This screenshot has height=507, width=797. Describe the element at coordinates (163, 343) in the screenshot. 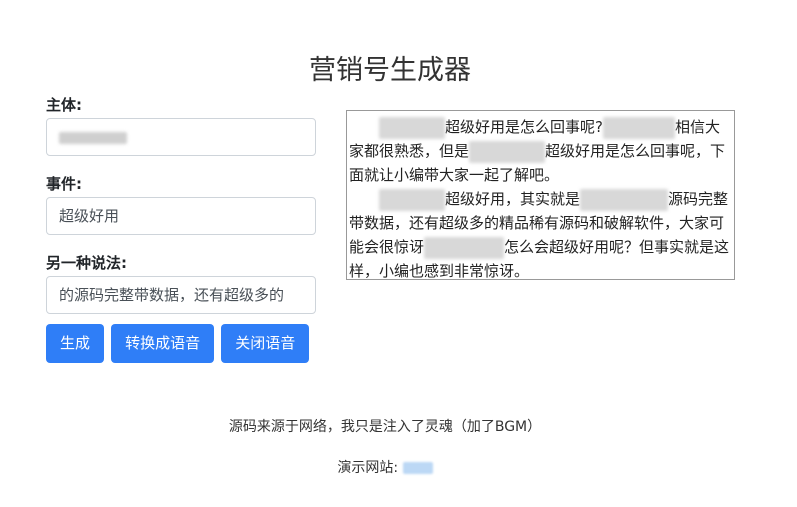

I see `to-speech-button: 转换成语音` at that location.